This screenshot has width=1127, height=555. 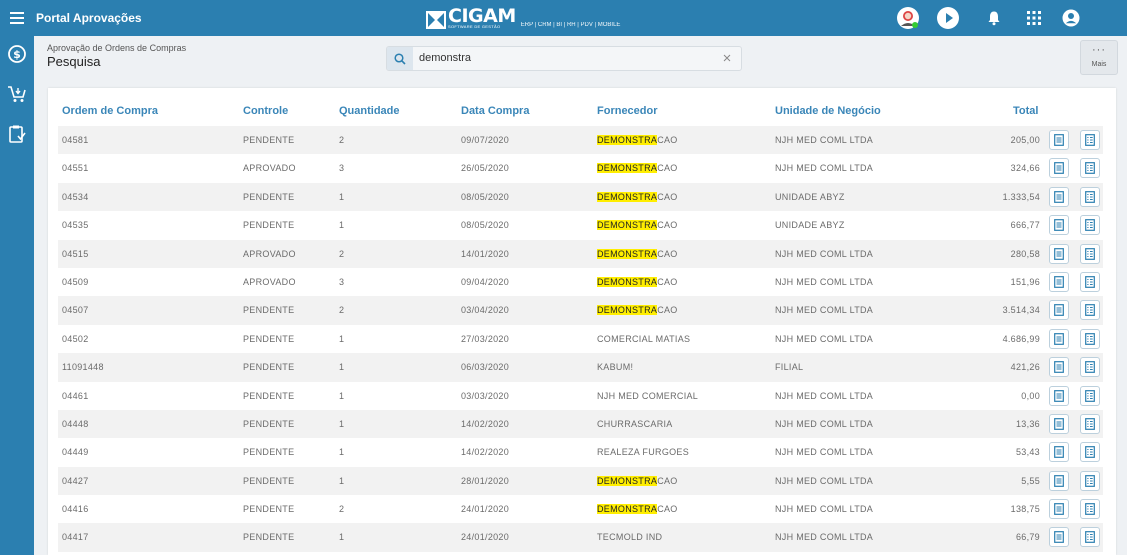 I want to click on more-dots-icon: ···, so click(x=1099, y=50).